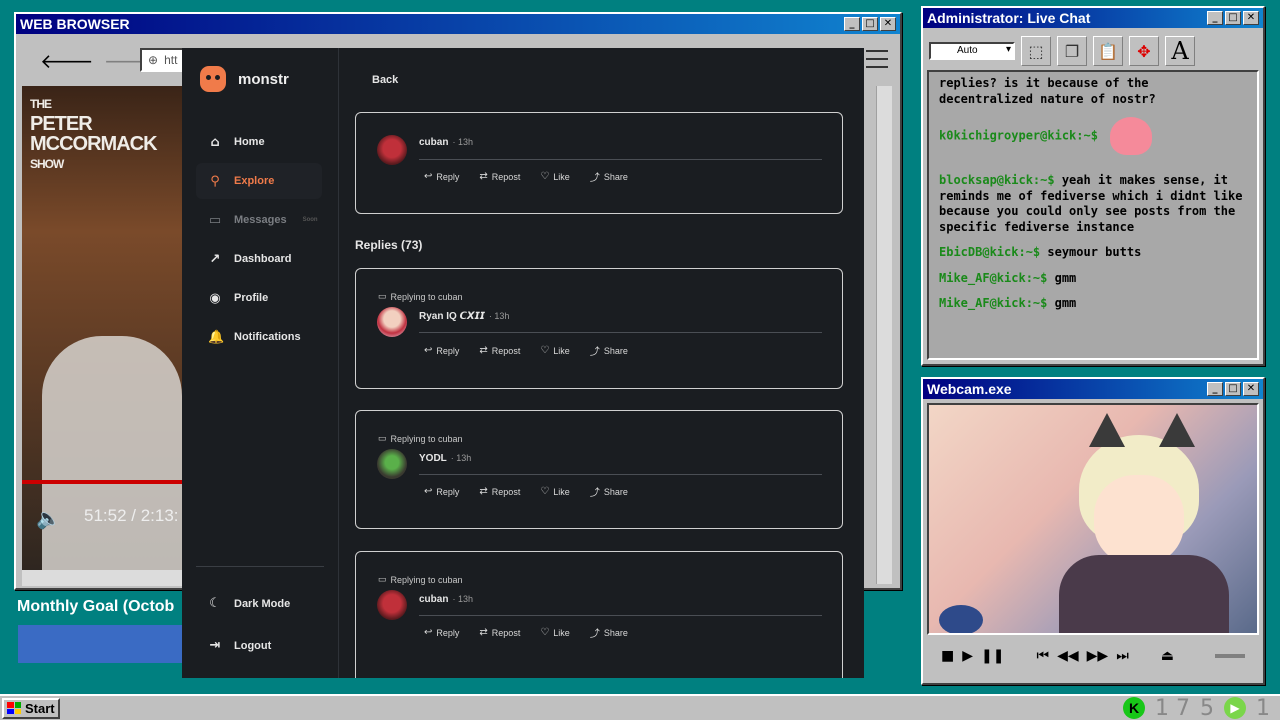 The height and width of the screenshot is (720, 1280). Describe the element at coordinates (1235, 708) in the screenshot. I see `play-circle-icon: ▶` at that location.